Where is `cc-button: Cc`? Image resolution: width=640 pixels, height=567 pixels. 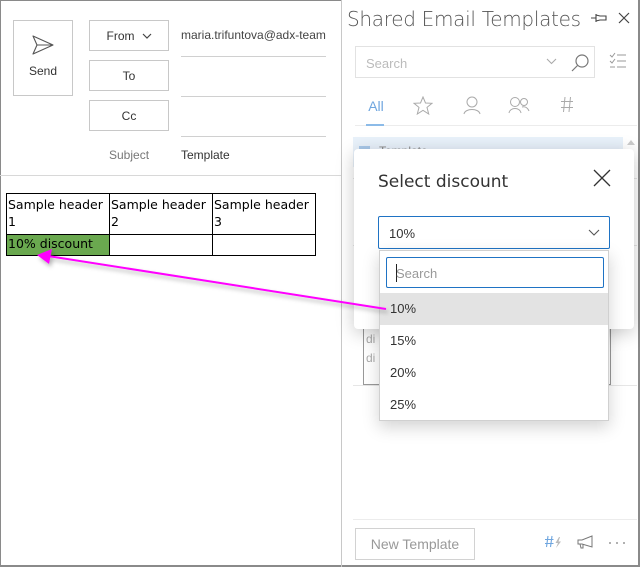
cc-button: Cc is located at coordinates (129, 115).